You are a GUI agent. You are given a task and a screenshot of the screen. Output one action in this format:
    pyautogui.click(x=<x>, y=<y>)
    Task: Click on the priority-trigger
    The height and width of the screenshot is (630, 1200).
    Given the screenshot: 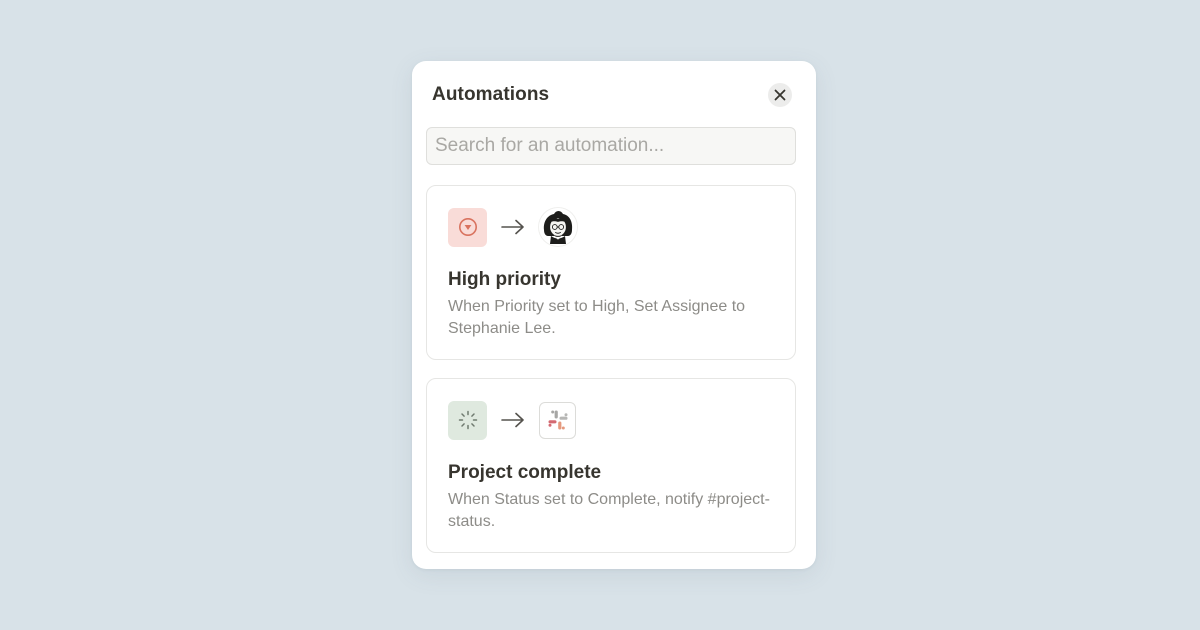 What is the action you would take?
    pyautogui.click(x=467, y=227)
    